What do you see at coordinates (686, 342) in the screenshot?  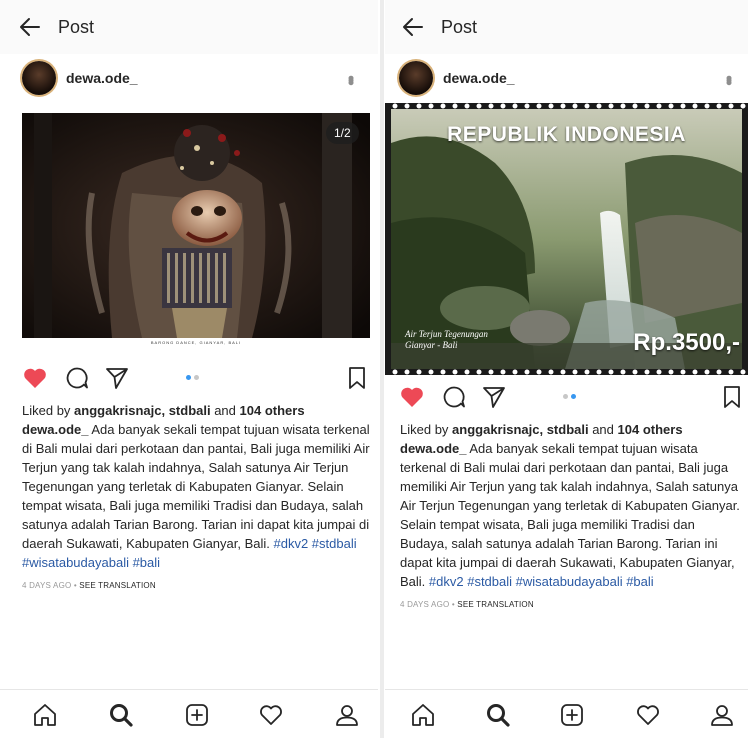 I see `stamp-price: Rp.3500,-` at bounding box center [686, 342].